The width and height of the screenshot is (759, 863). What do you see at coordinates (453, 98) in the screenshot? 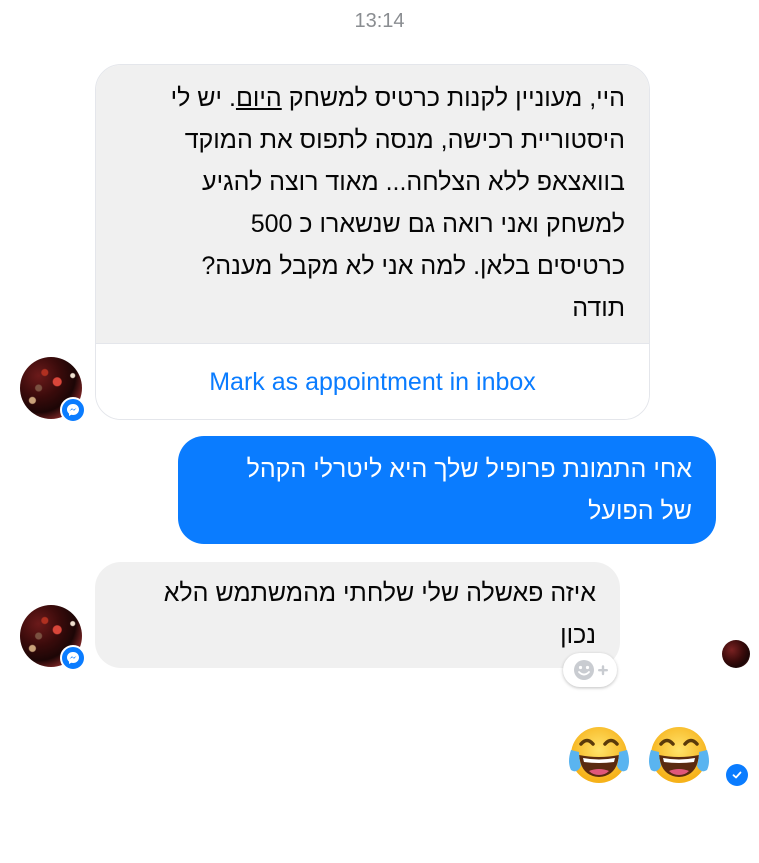
I see `message-text-part: היי, מעוניין לקנות כרטיס למשחק` at bounding box center [453, 98].